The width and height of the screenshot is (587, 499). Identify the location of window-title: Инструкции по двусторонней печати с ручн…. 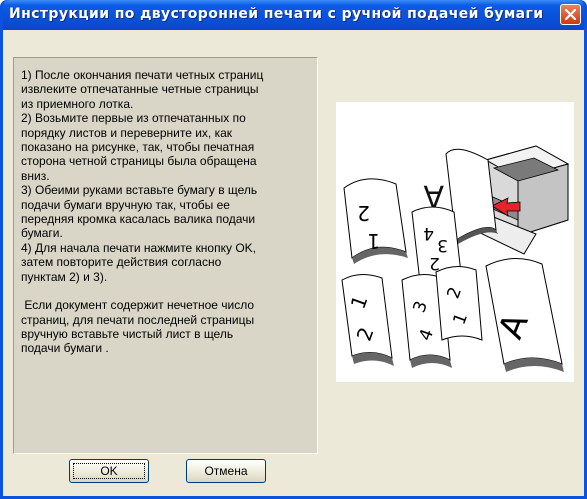
(276, 14).